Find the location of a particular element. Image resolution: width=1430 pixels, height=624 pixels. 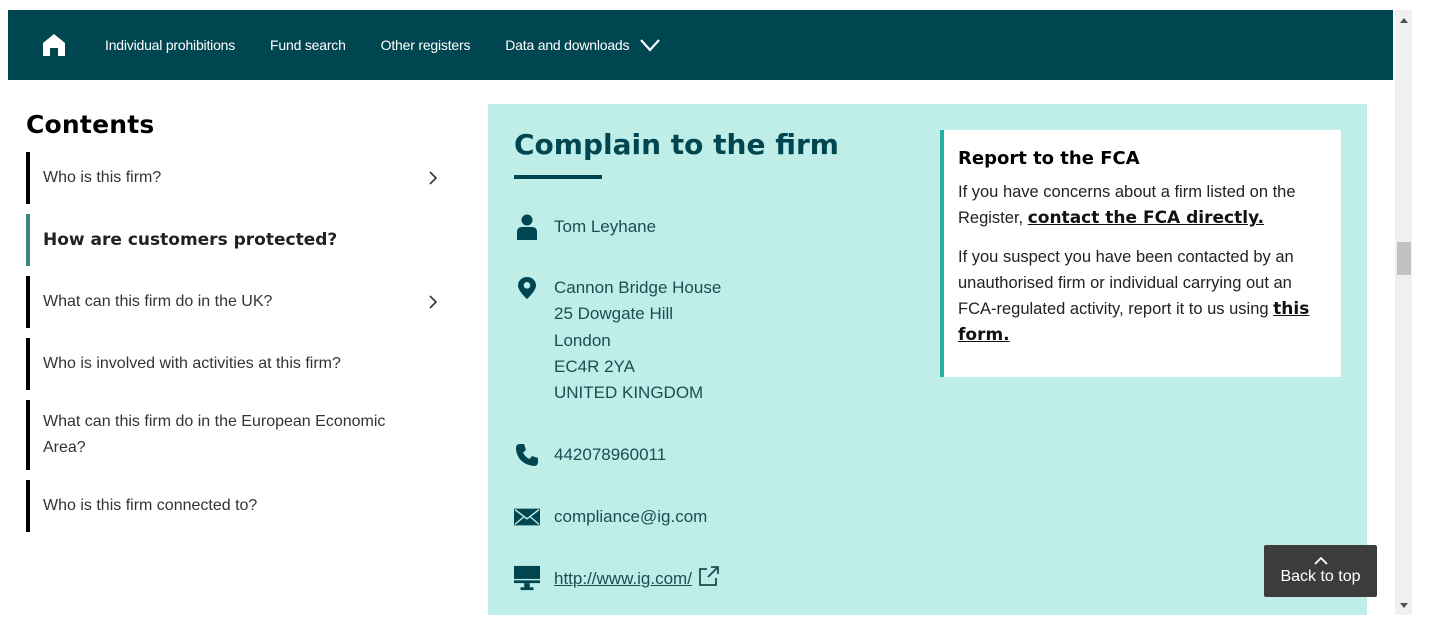

address-line: Cannon Bridge House is located at coordinates (638, 287).